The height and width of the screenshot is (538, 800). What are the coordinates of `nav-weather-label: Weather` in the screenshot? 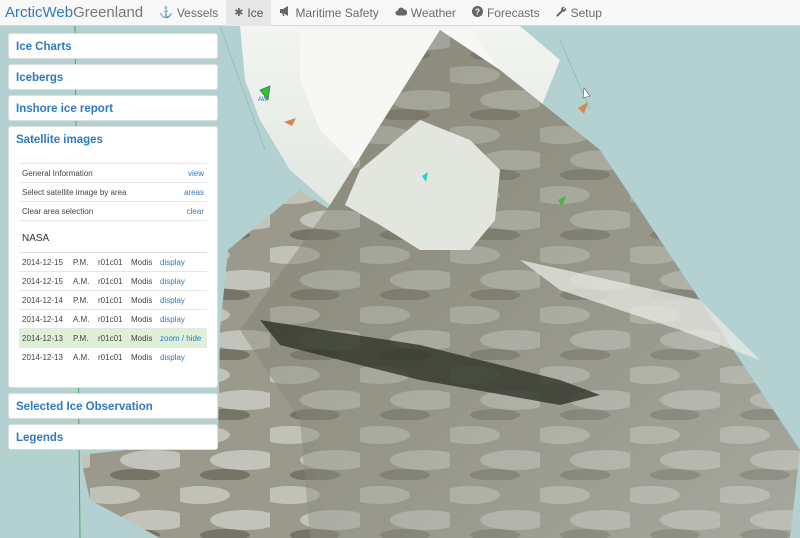 It's located at (433, 12).